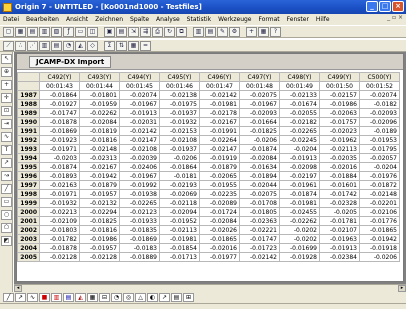 This screenshot has height=309, width=406. I want to click on pie-chart-icon: ◔, so click(68, 45).